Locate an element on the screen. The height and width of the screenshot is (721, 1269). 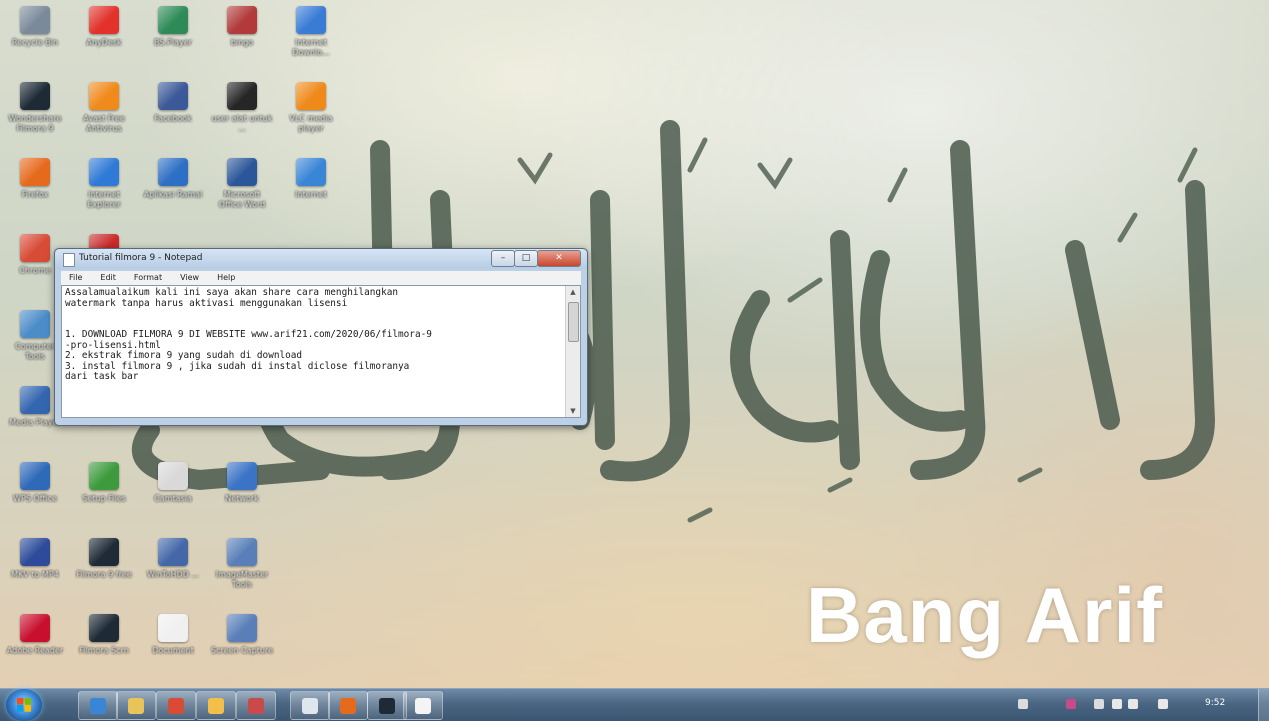
internet-download-icon is located at coordinates (311, 20).